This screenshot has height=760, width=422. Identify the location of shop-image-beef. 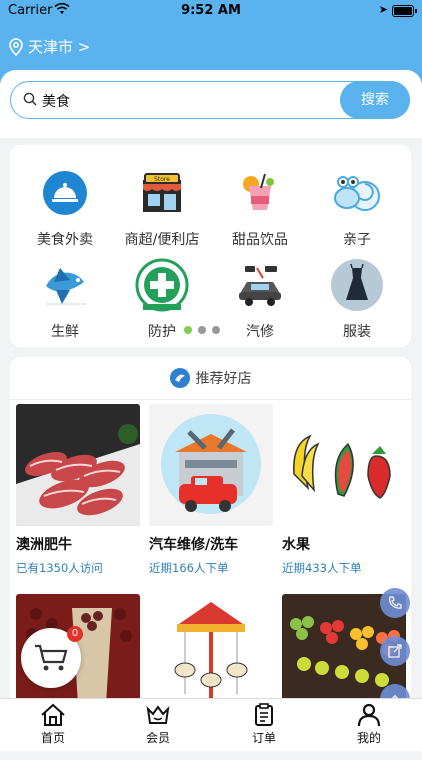
(78, 465).